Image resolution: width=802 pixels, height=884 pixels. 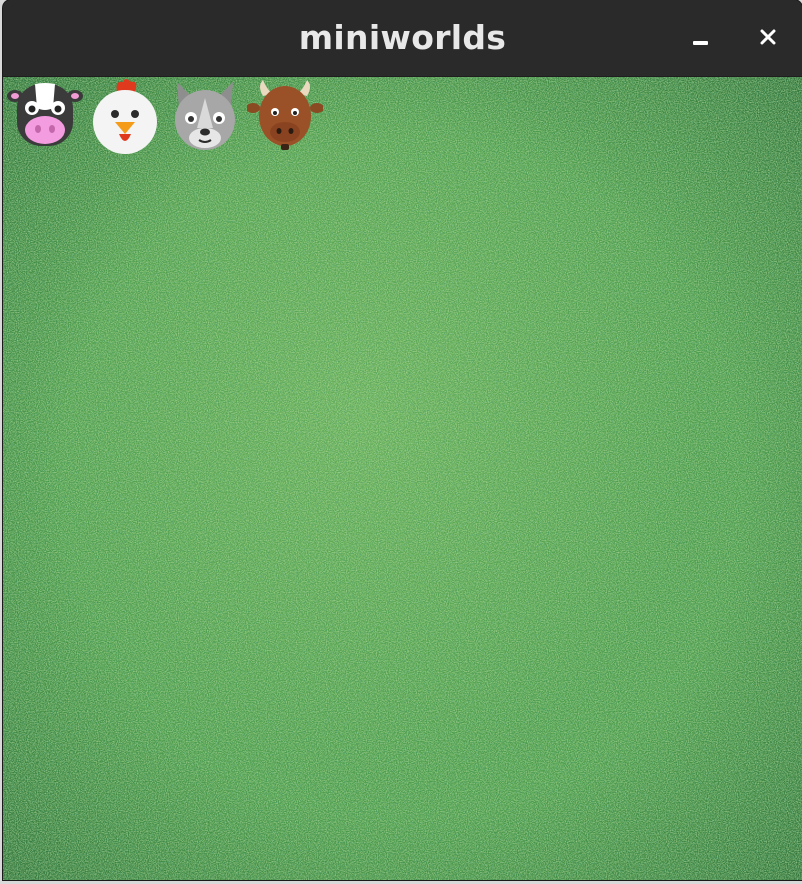 I want to click on wolf-icon, so click(x=205, y=116).